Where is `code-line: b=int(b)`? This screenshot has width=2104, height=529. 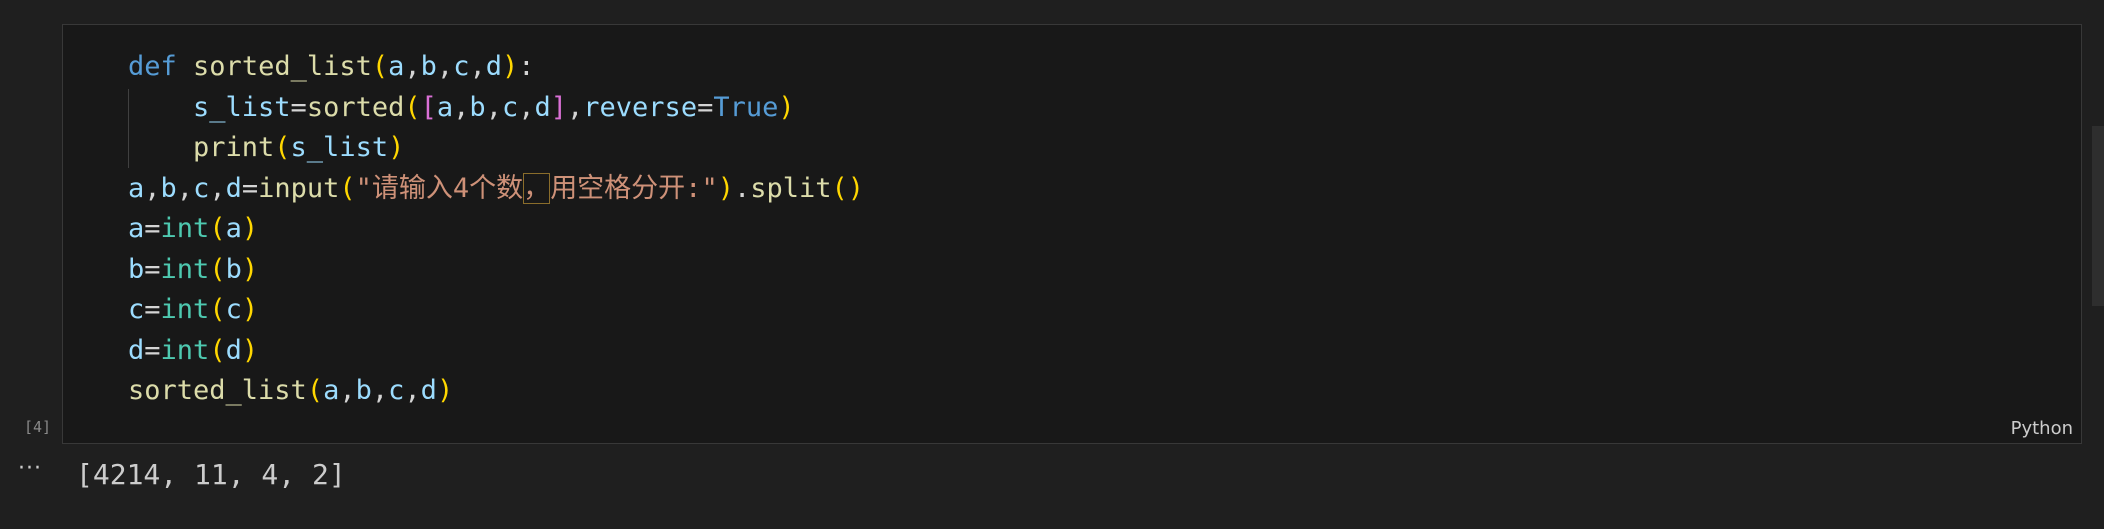
code-line: b=int(b) is located at coordinates (193, 269).